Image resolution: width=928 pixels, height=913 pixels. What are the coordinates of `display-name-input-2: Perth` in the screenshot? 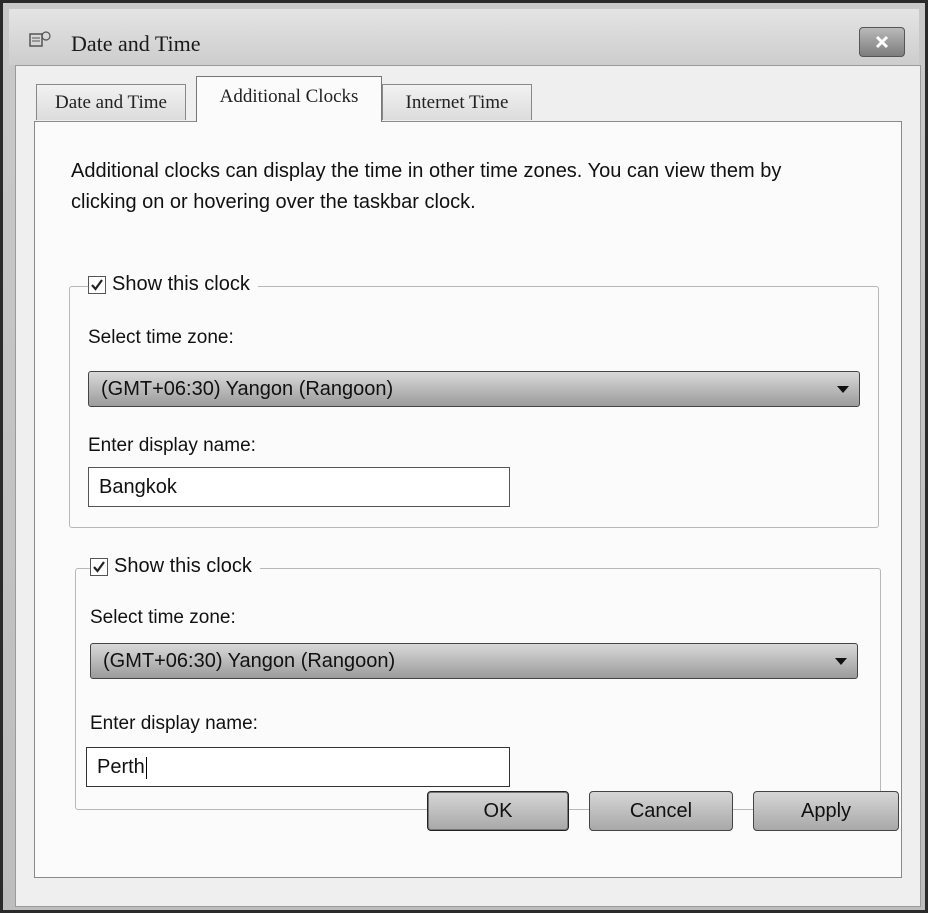 It's located at (298, 767).